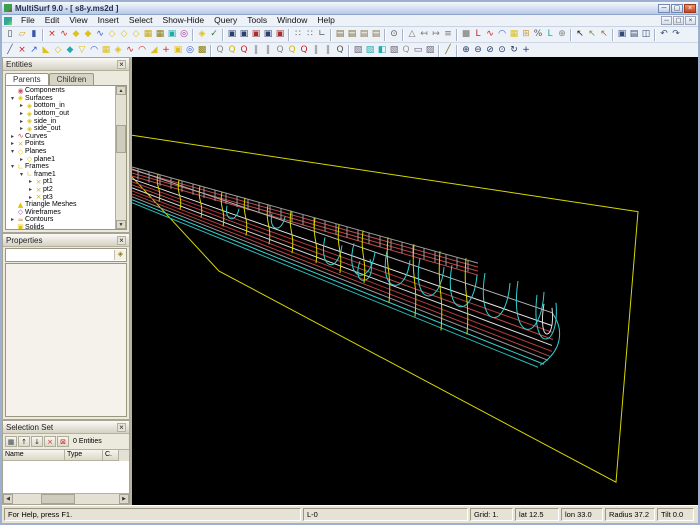 This screenshot has height=525, width=700. Describe the element at coordinates (678, 20) in the screenshot. I see `mdi-restore-button: ▢` at that location.